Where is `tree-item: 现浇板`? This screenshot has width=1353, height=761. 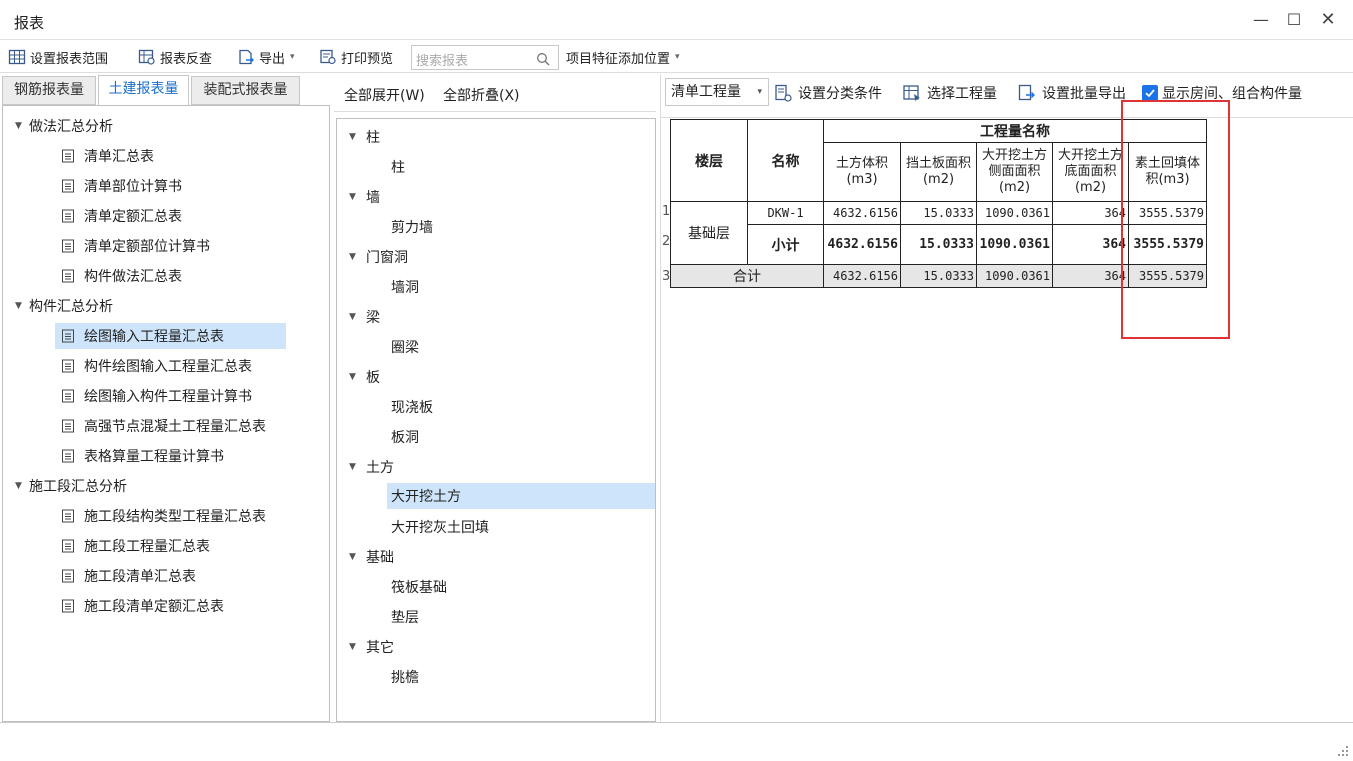 tree-item: 现浇板 is located at coordinates (412, 406).